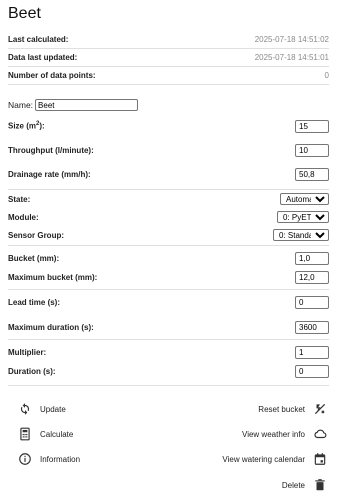  Describe the element at coordinates (320, 434) in the screenshot. I see `cloud-icon` at that location.